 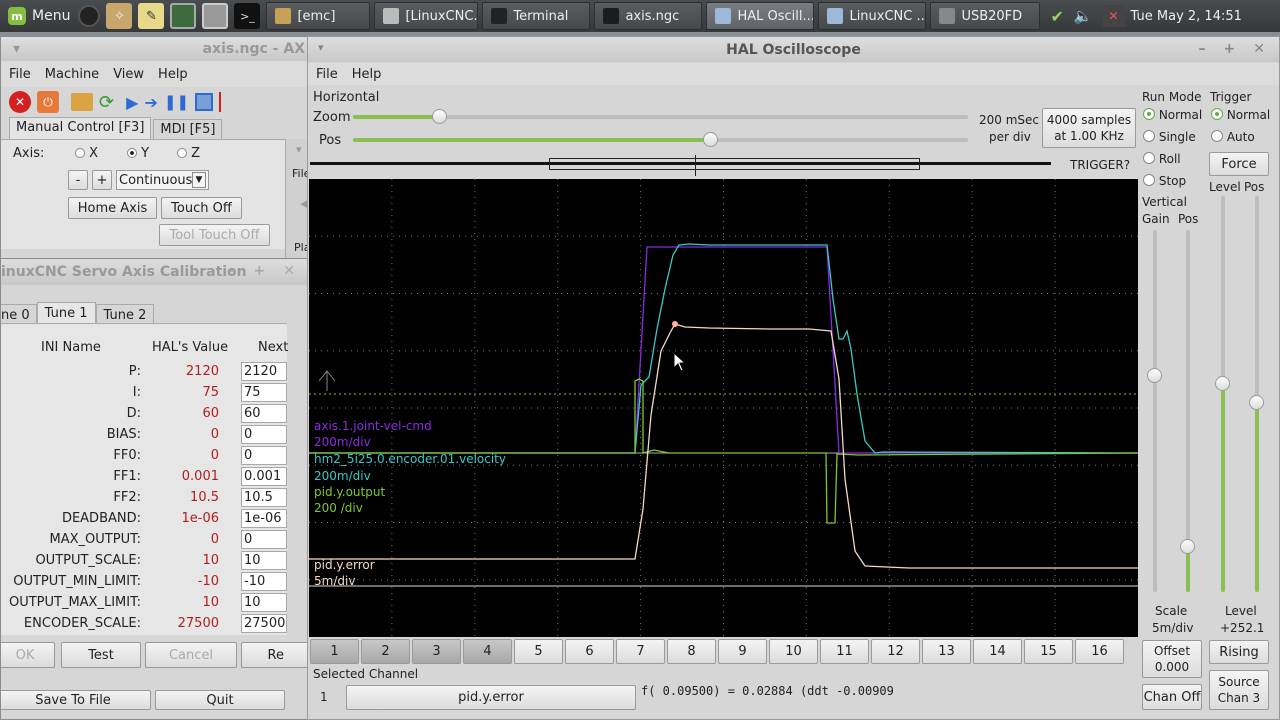 I want to click on jog-plus-button: +, so click(x=102, y=180).